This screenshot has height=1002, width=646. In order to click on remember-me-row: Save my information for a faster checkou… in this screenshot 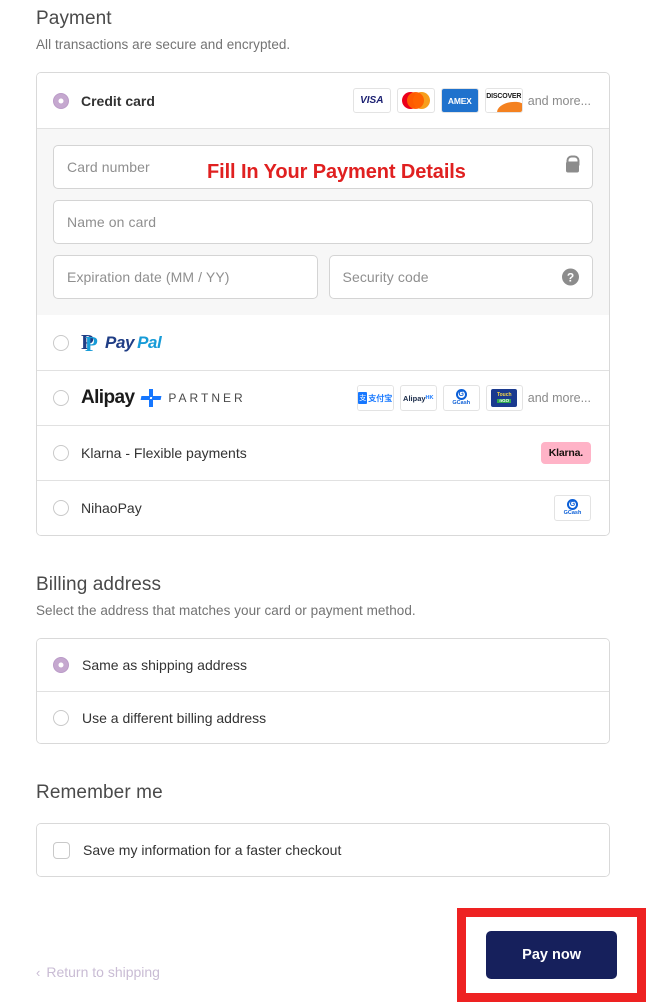, I will do `click(323, 850)`.